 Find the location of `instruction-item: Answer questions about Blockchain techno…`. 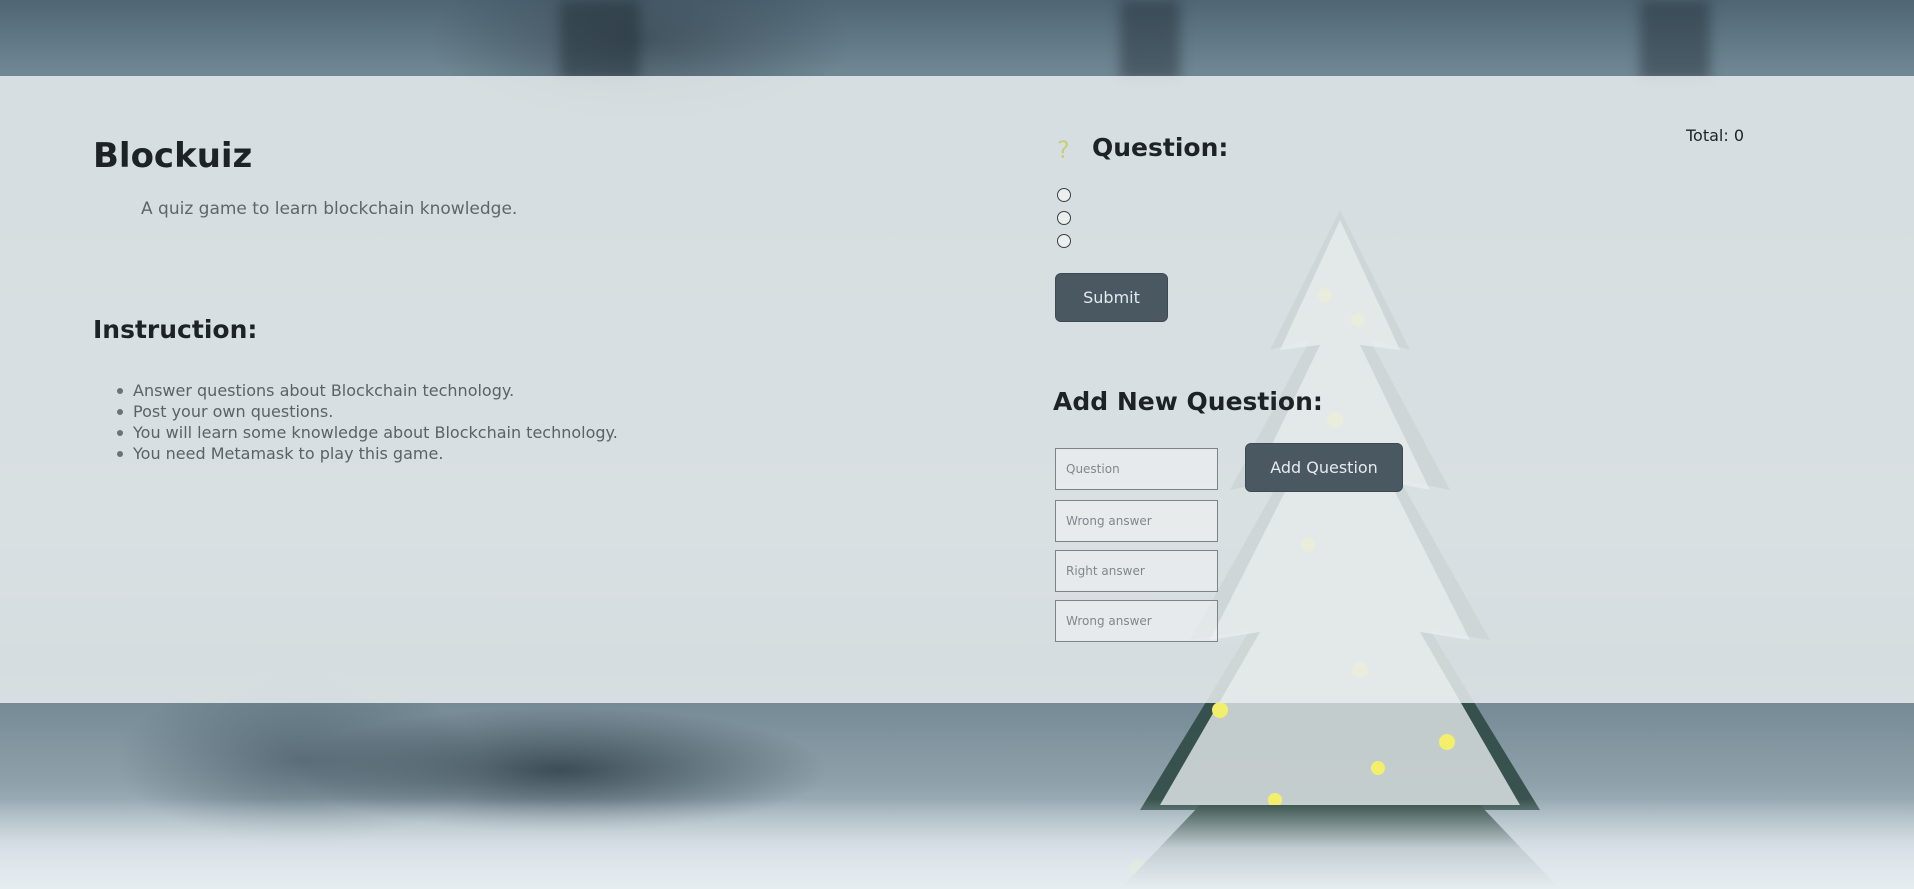

instruction-item: Answer questions about Blockchain techno… is located at coordinates (367, 390).